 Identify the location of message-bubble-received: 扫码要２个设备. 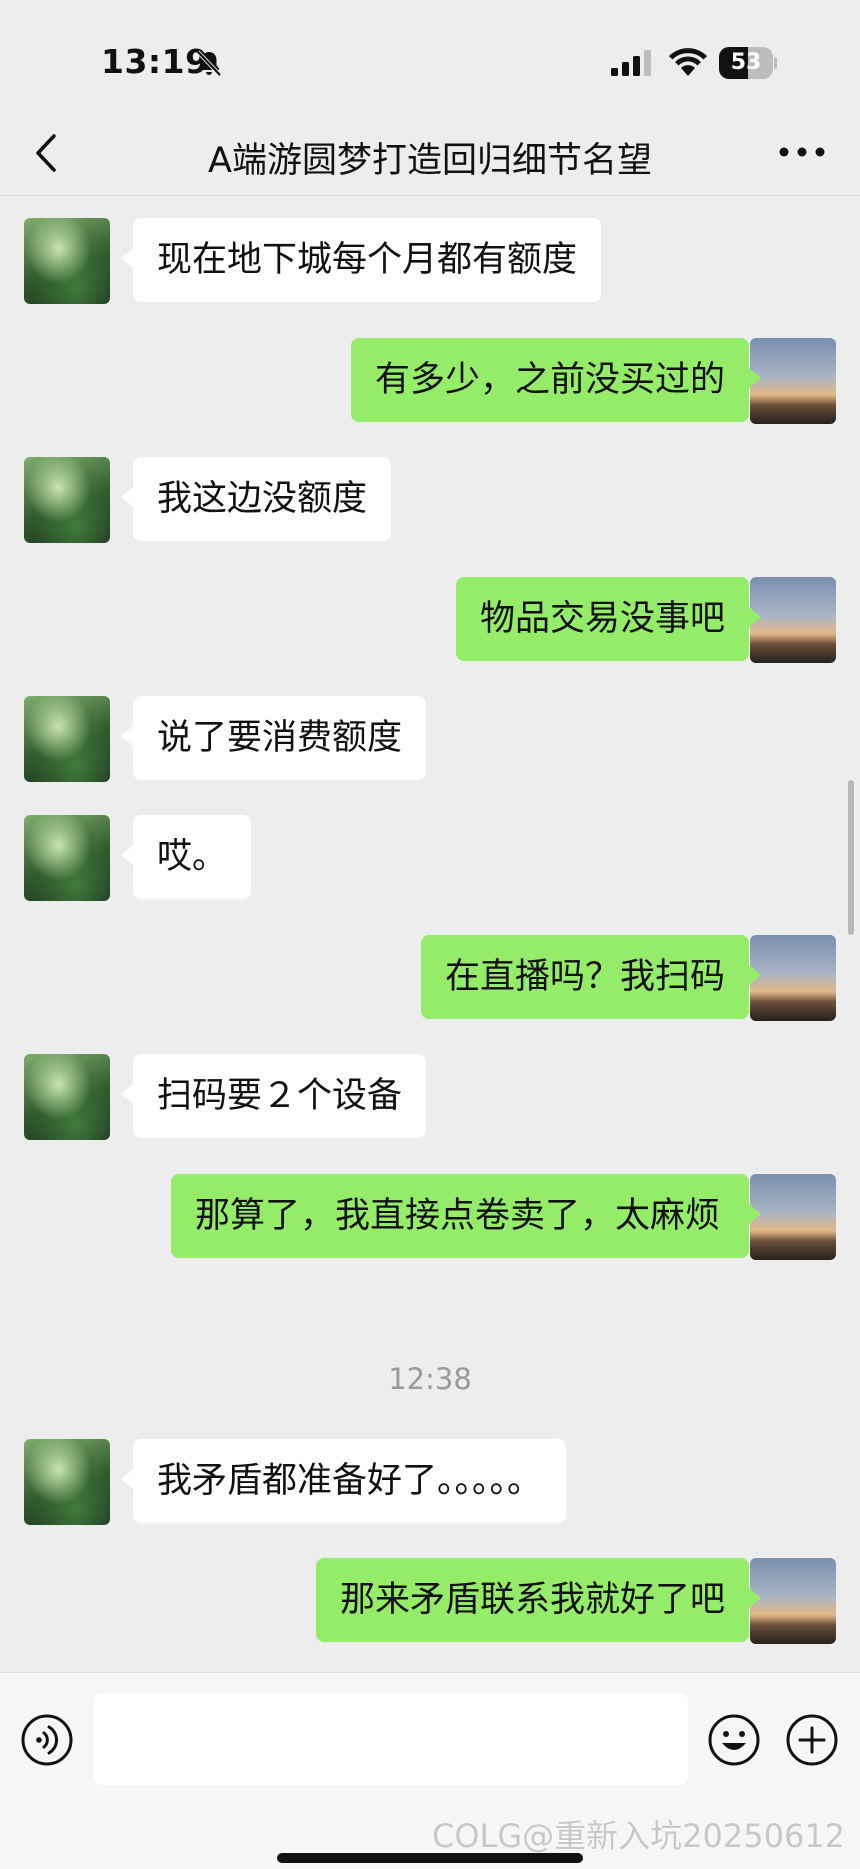
(273, 1096).